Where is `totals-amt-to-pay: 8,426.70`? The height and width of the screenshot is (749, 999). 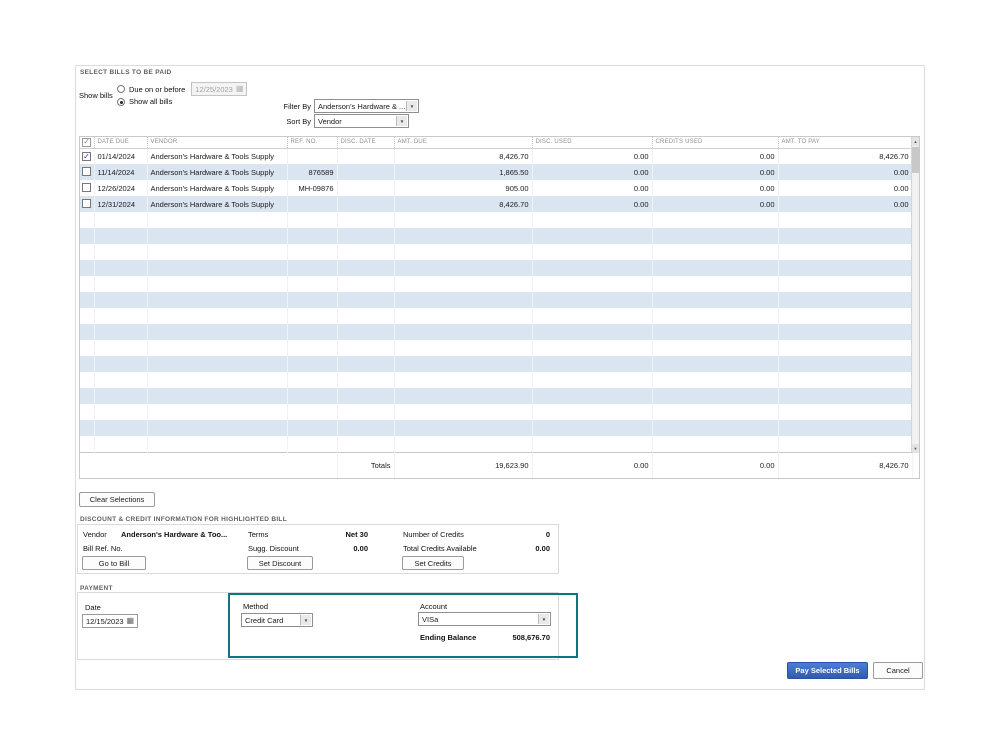 totals-amt-to-pay: 8,426.70 is located at coordinates (845, 464).